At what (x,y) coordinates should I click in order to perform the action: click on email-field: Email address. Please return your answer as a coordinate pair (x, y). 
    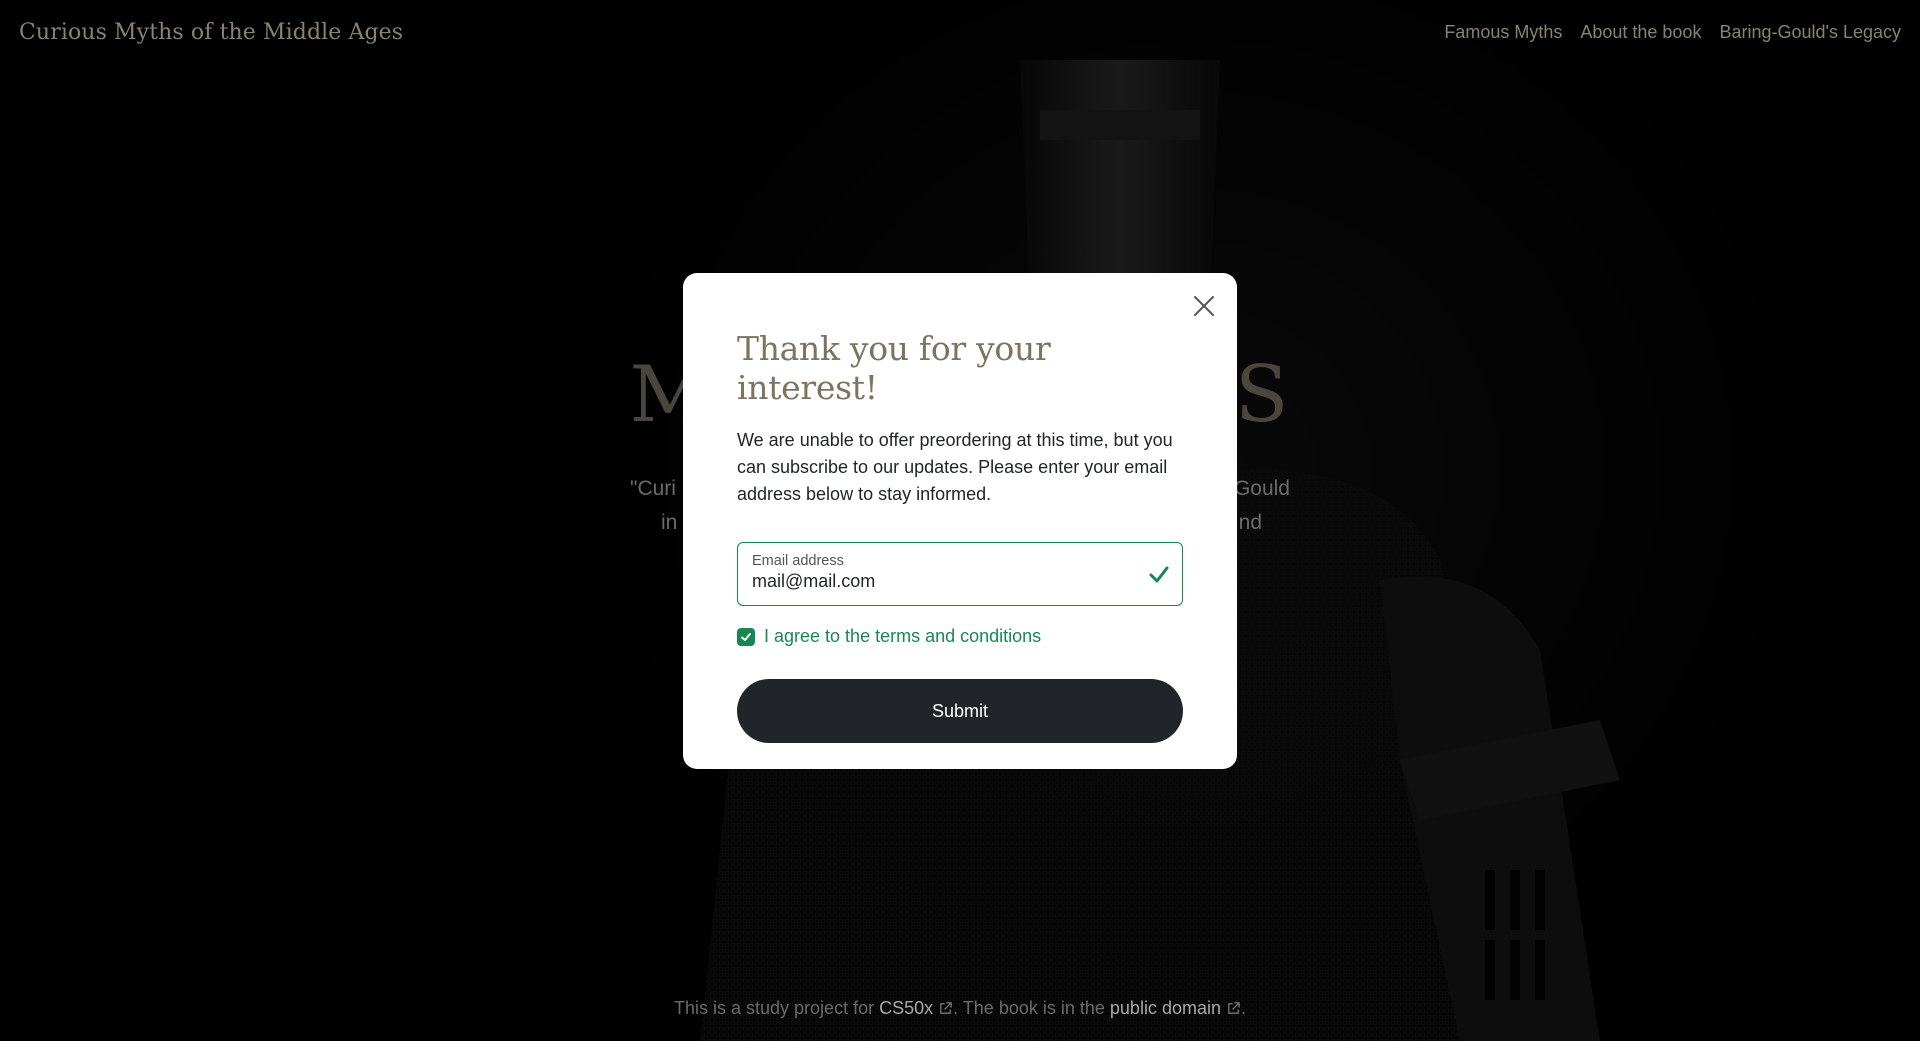
    Looking at the image, I should click on (960, 574).